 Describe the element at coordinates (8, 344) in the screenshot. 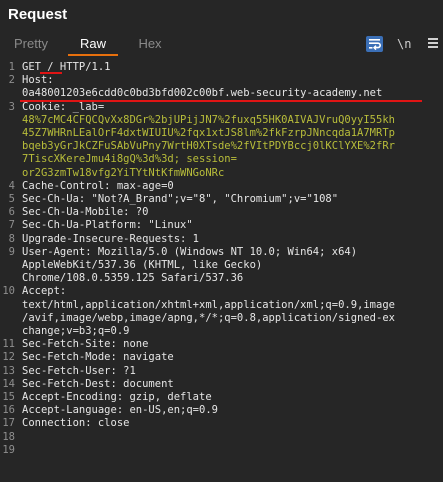

I see `line-number: 11` at that location.